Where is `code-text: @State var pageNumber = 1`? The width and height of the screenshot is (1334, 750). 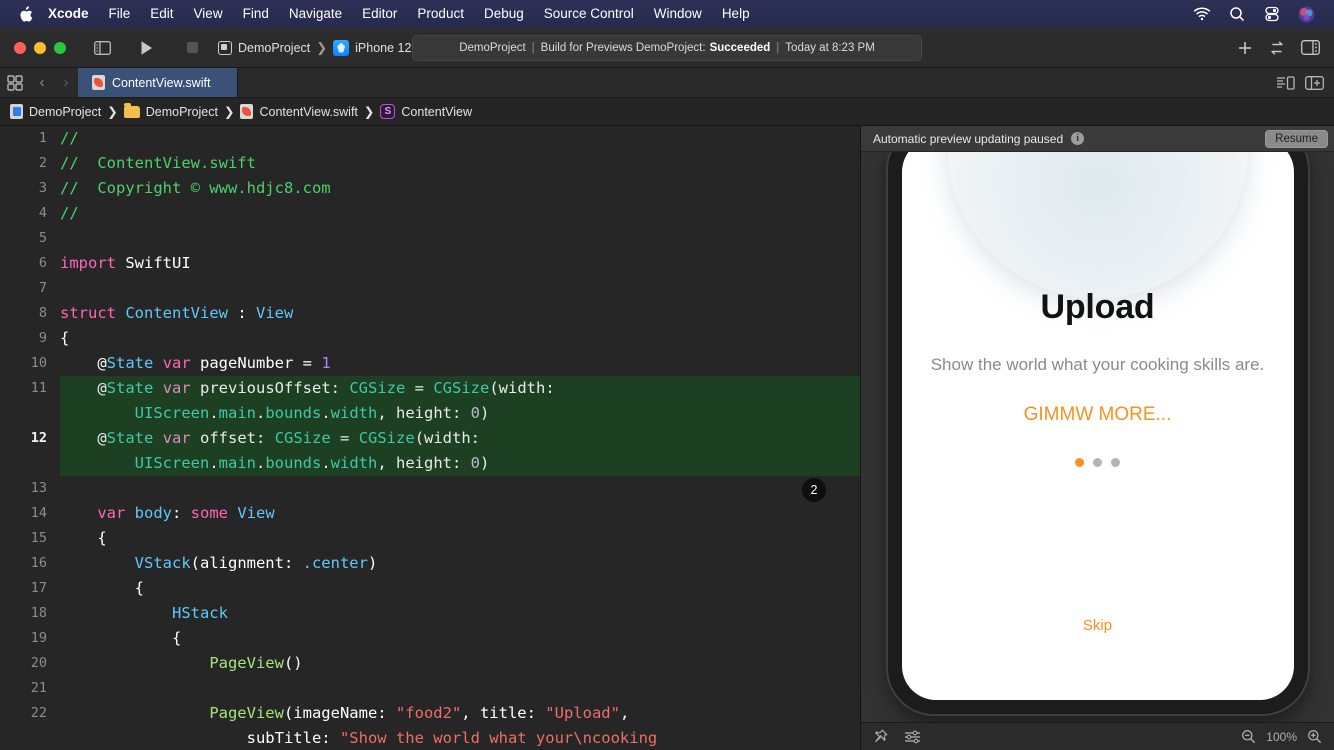 code-text: @State var pageNumber = 1 is located at coordinates (460, 363).